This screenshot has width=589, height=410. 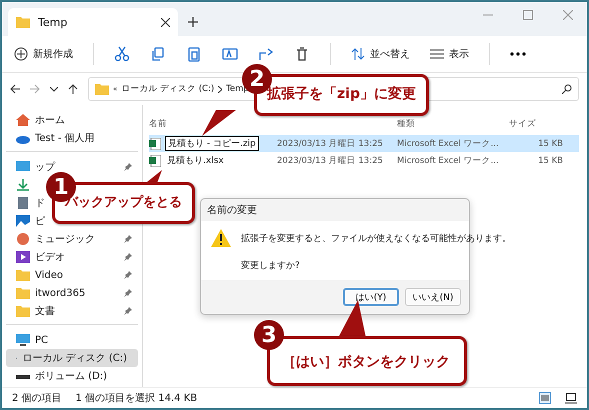 What do you see at coordinates (366, 362) in the screenshot?
I see `callout-text: ［はい］ボタンをクリック` at bounding box center [366, 362].